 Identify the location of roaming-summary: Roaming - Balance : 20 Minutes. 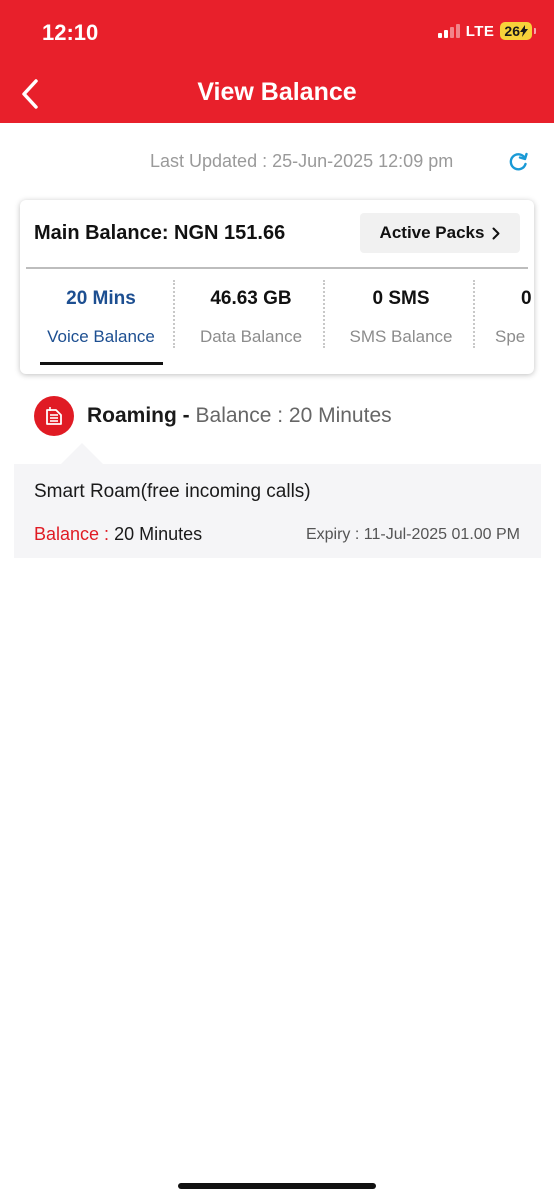
(239, 416).